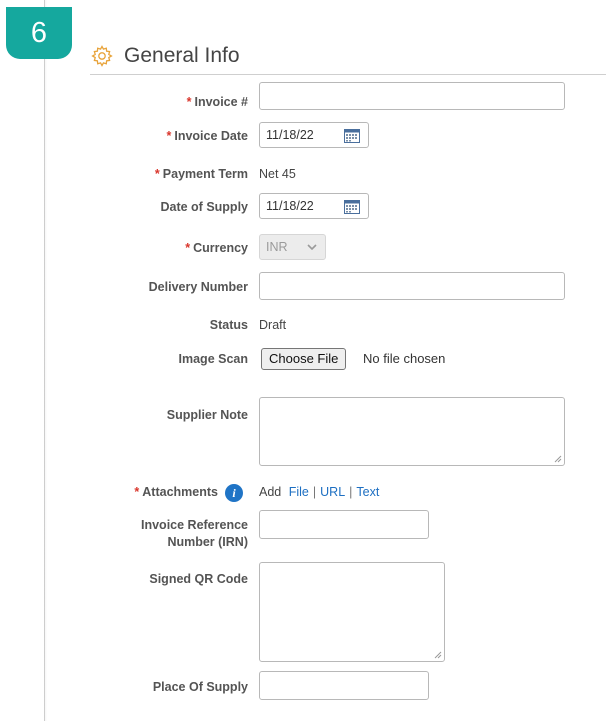 This screenshot has width=606, height=721. What do you see at coordinates (412, 286) in the screenshot?
I see `delivery-number-input` at bounding box center [412, 286].